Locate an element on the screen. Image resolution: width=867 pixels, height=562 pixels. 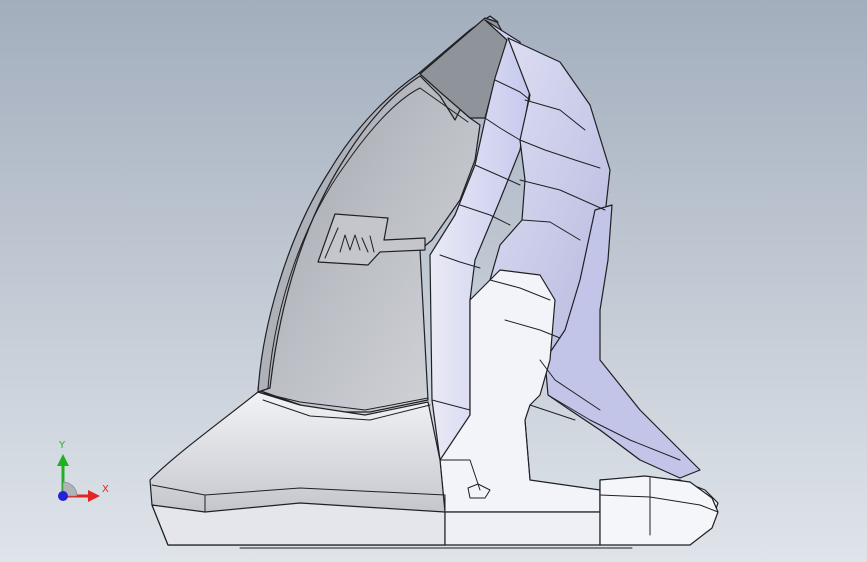
z-axis-origin-icon is located at coordinates (68, 491).